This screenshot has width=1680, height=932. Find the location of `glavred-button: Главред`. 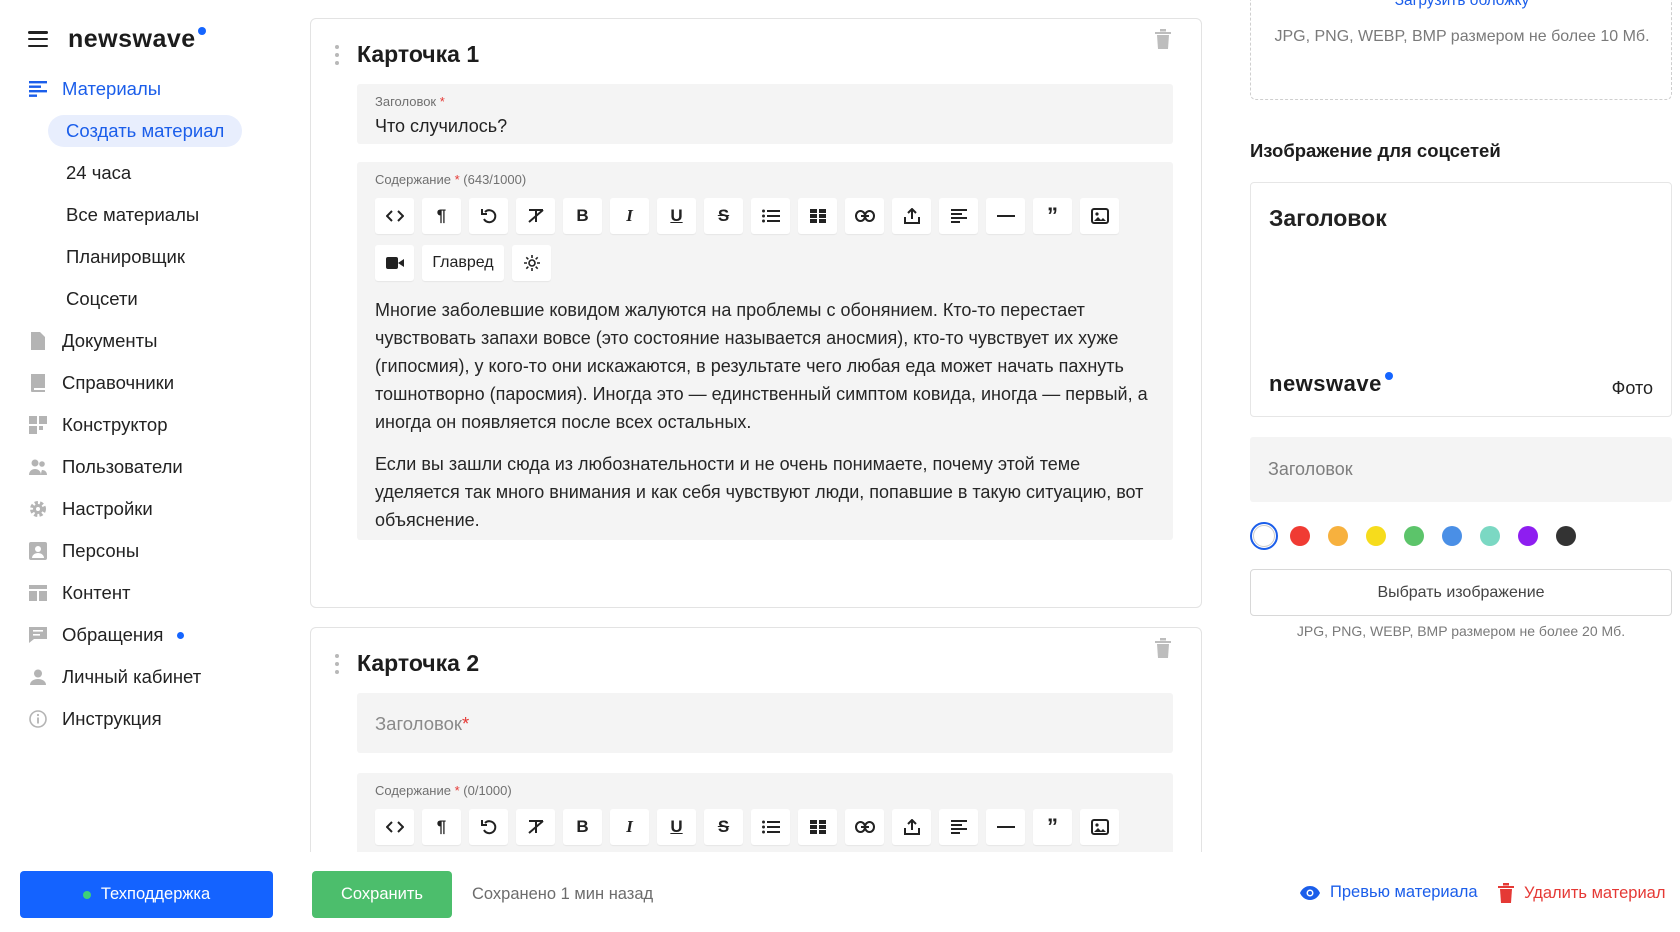

glavred-button: Главред is located at coordinates (463, 263).